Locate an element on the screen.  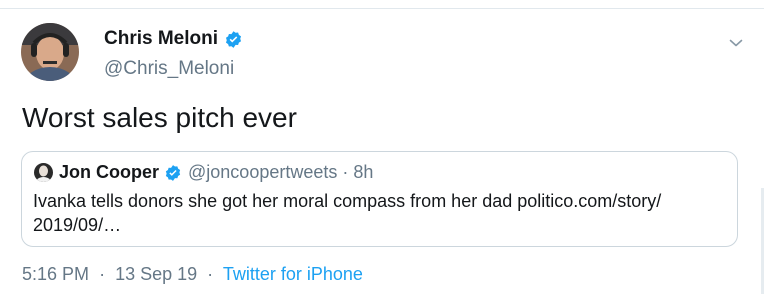
author-name-row: Chris Meloni is located at coordinates (173, 39).